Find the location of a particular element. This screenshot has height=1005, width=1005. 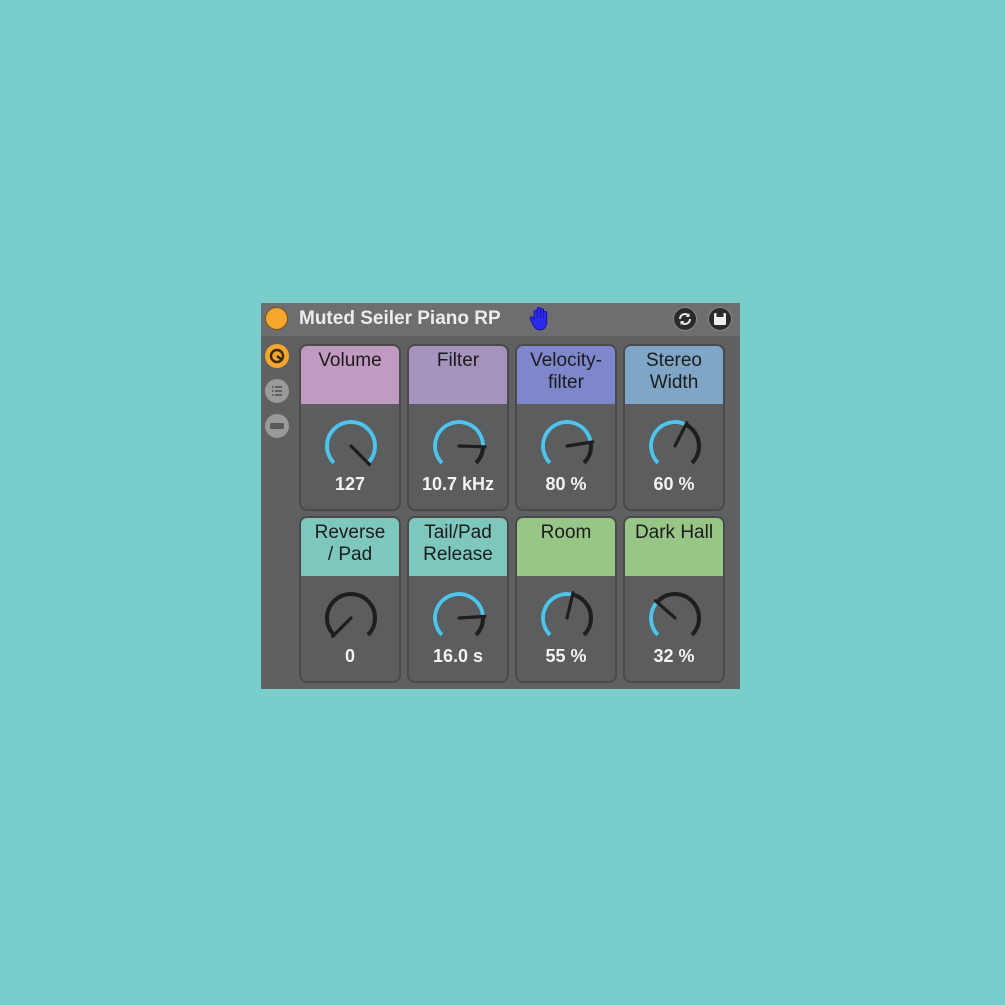

macro-label: Stereo Width is located at coordinates (674, 375).